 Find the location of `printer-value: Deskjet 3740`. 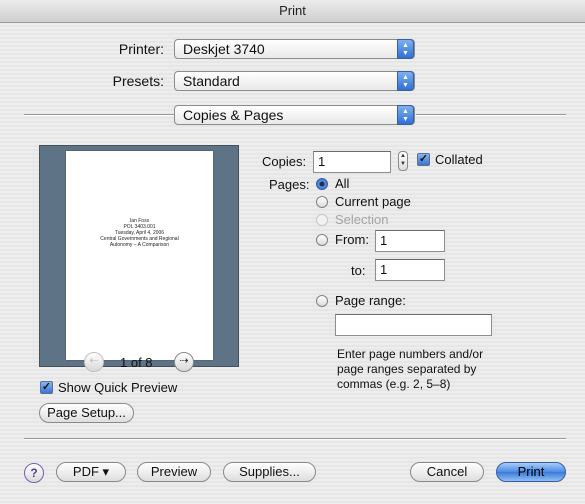

printer-value: Deskjet 3740 is located at coordinates (224, 49).